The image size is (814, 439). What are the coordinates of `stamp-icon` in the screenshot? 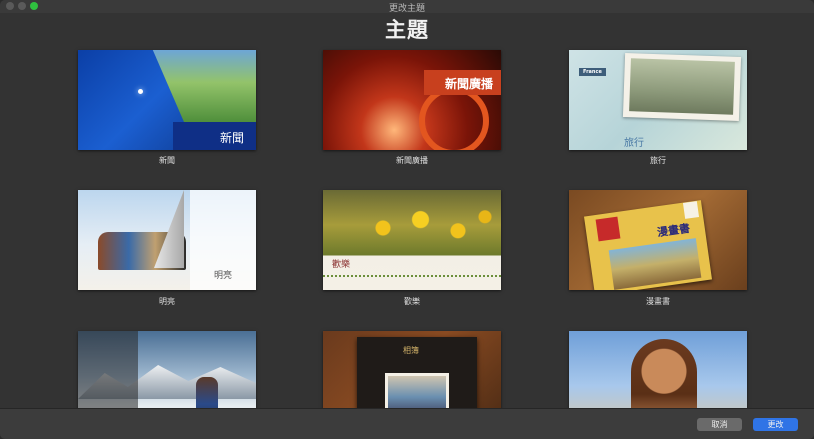 It's located at (691, 210).